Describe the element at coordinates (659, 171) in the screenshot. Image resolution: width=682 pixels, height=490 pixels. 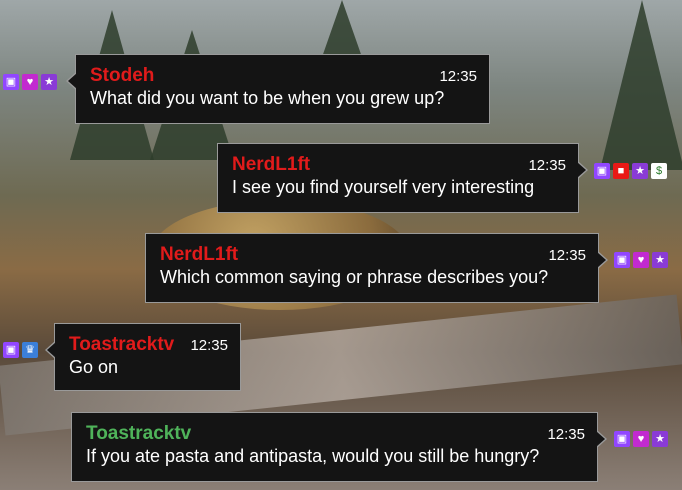
I see `money-icon: $` at that location.